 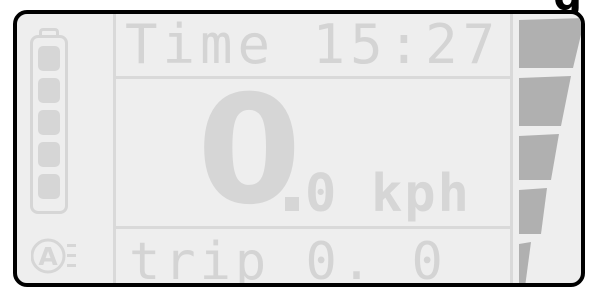 What do you see at coordinates (421, 194) in the screenshot?
I see `speed-unit: kph` at bounding box center [421, 194].